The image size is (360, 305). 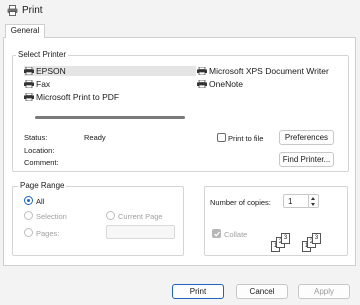 What do you see at coordinates (39, 150) in the screenshot?
I see `location-label: Location:` at bounding box center [39, 150].